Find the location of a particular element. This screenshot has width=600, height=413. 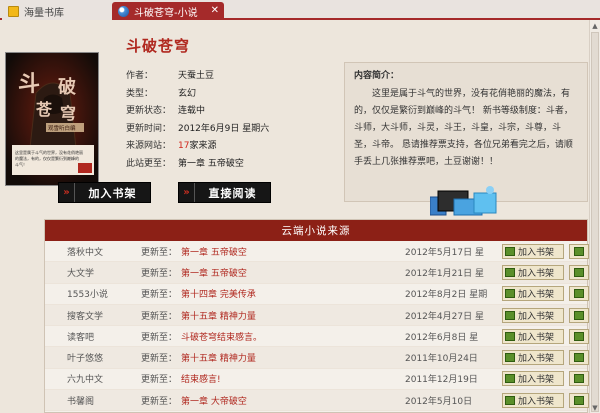

info-value: 连载中 is located at coordinates (192, 111).